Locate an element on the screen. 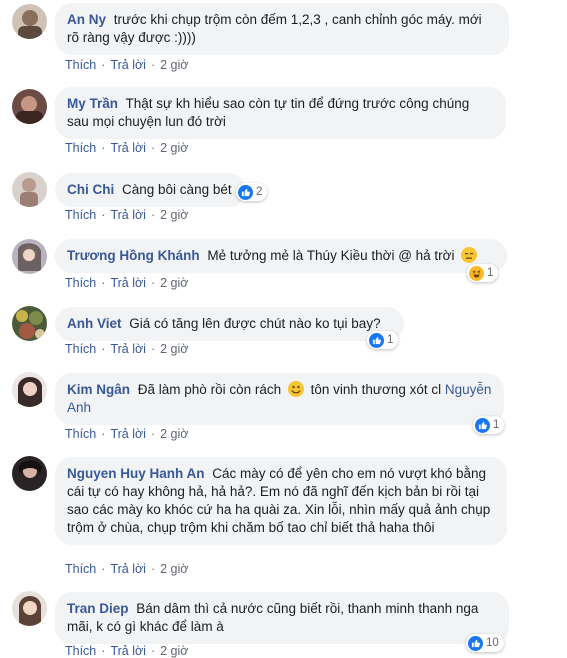  comment-author: Tran Diep is located at coordinates (98, 608).